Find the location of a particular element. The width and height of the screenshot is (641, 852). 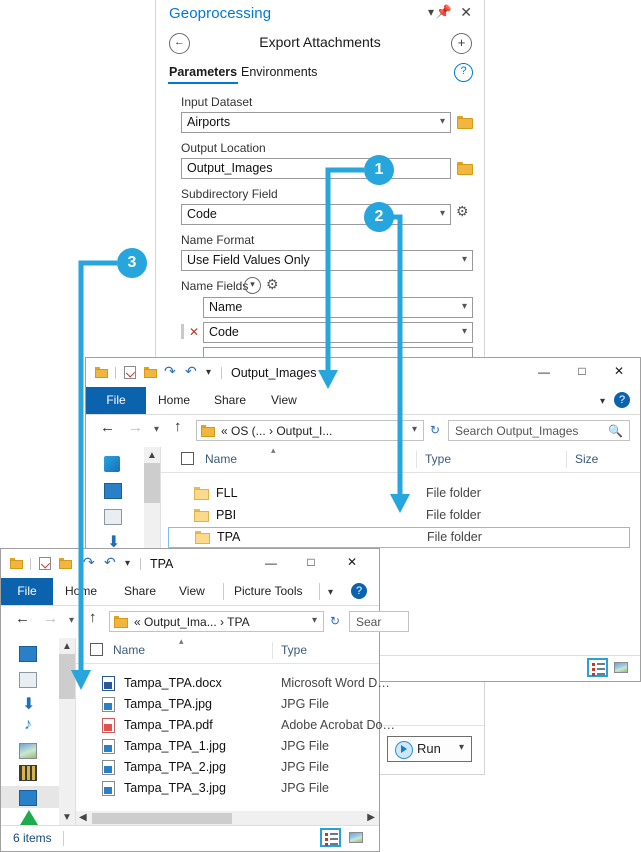

scroll-down-icon: ▼ is located at coordinates (67, 817).